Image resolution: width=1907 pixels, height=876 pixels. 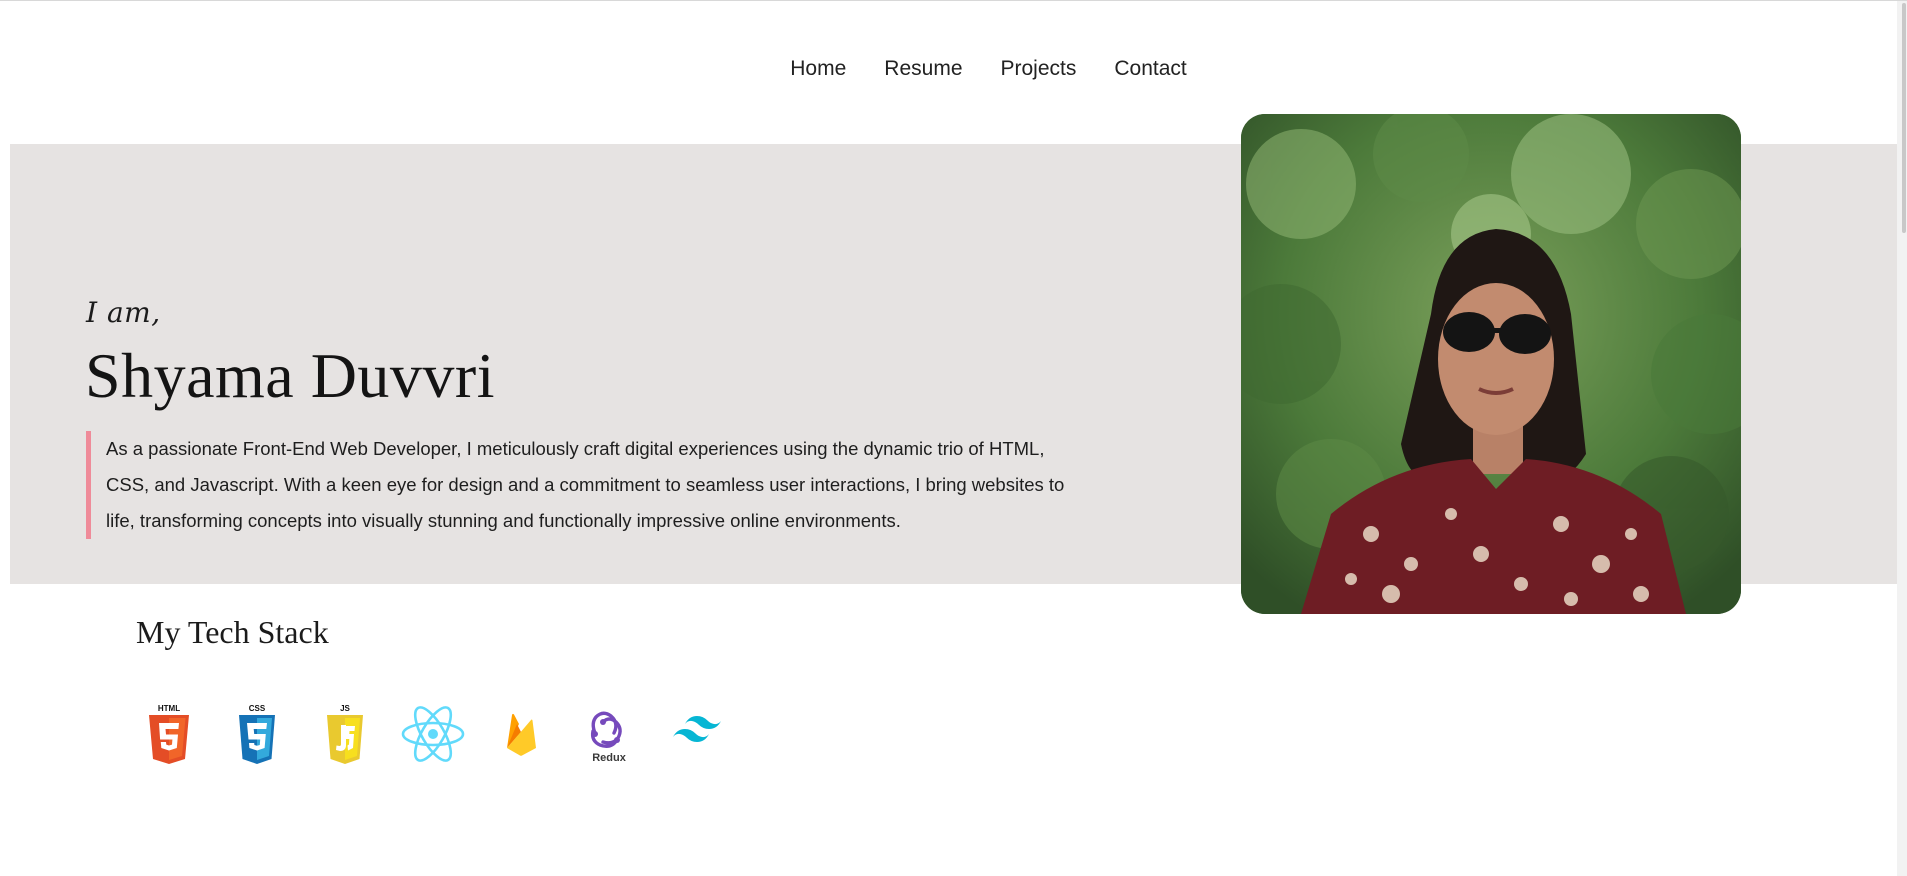 What do you see at coordinates (1039, 69) in the screenshot?
I see `nav-projects-link: Projects` at bounding box center [1039, 69].